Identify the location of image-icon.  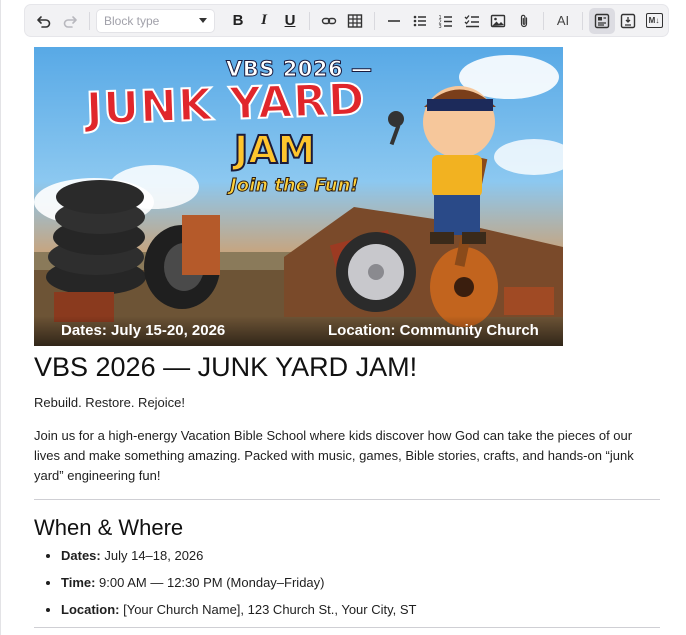
(498, 21).